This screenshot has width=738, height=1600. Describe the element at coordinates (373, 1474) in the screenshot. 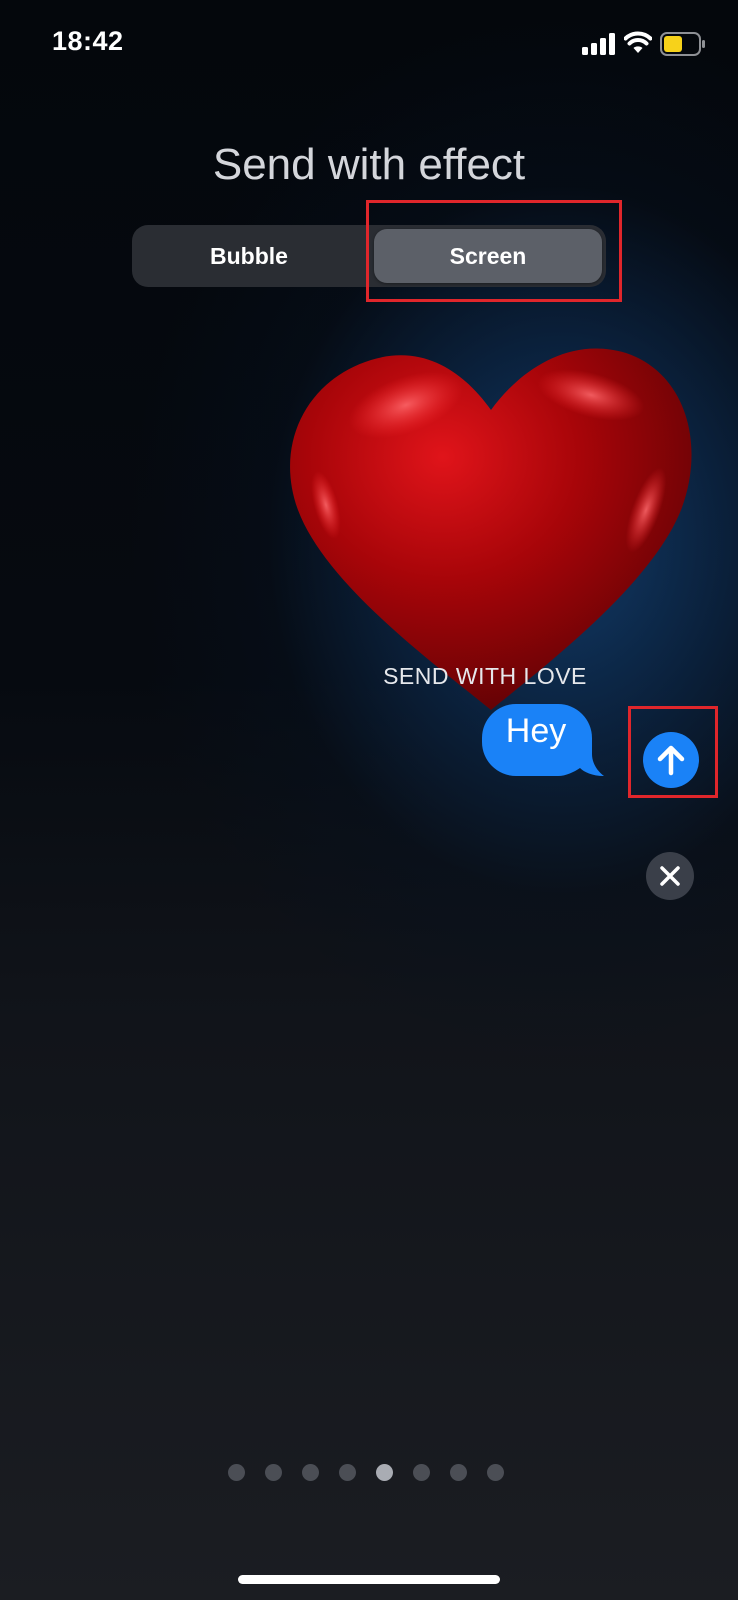

I see `page-indicator` at that location.